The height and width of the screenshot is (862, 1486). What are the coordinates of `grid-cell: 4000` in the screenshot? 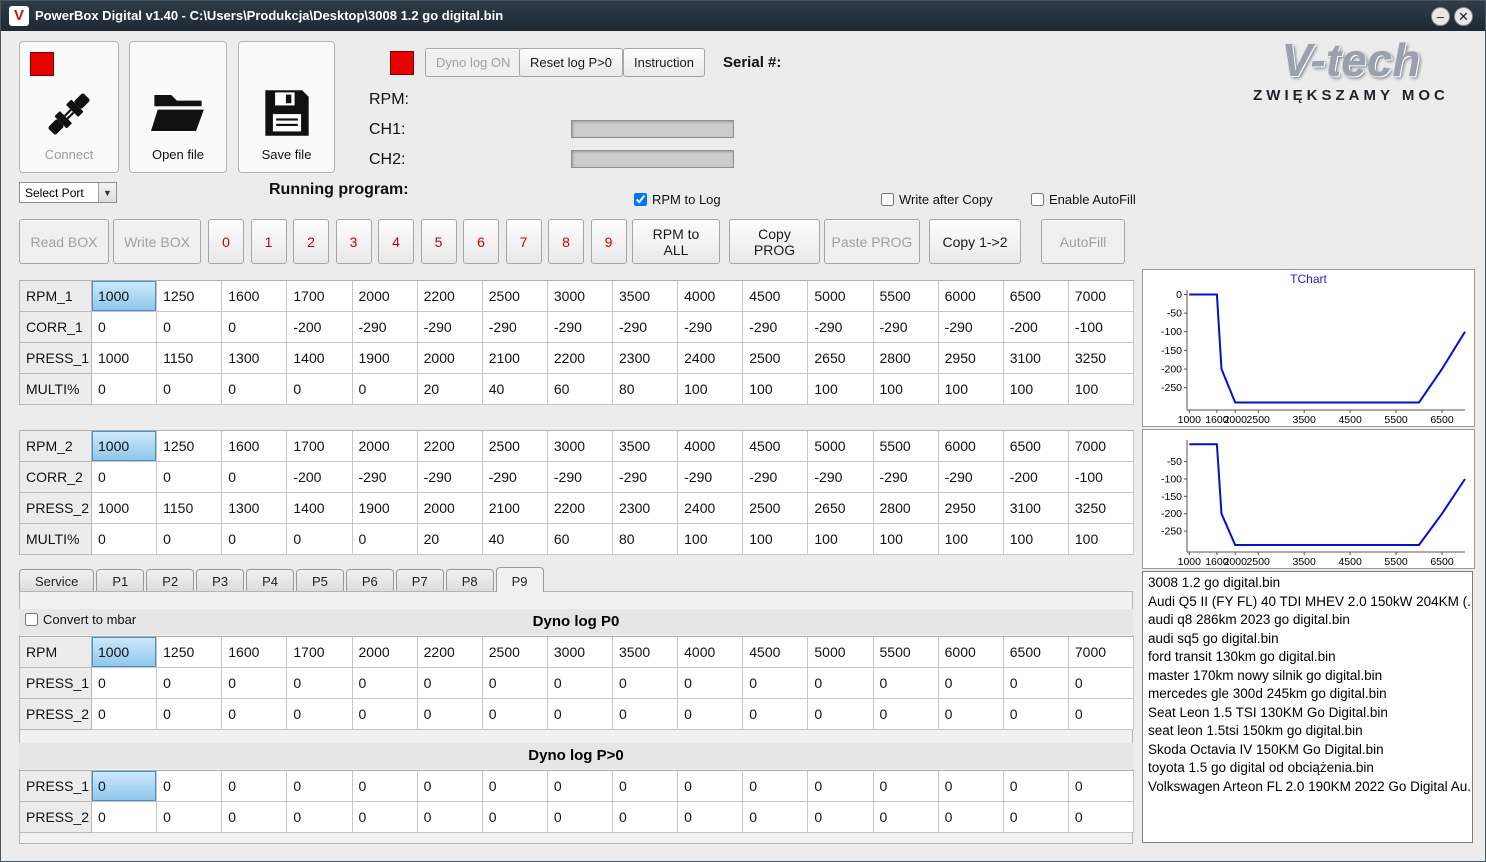 It's located at (711, 296).